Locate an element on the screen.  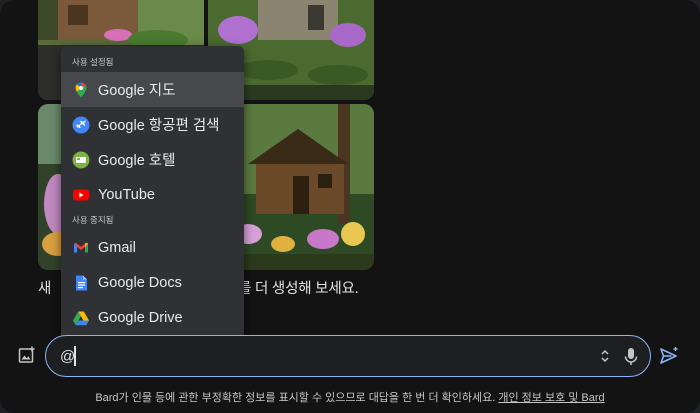
prompt-input-container is located at coordinates (348, 356).